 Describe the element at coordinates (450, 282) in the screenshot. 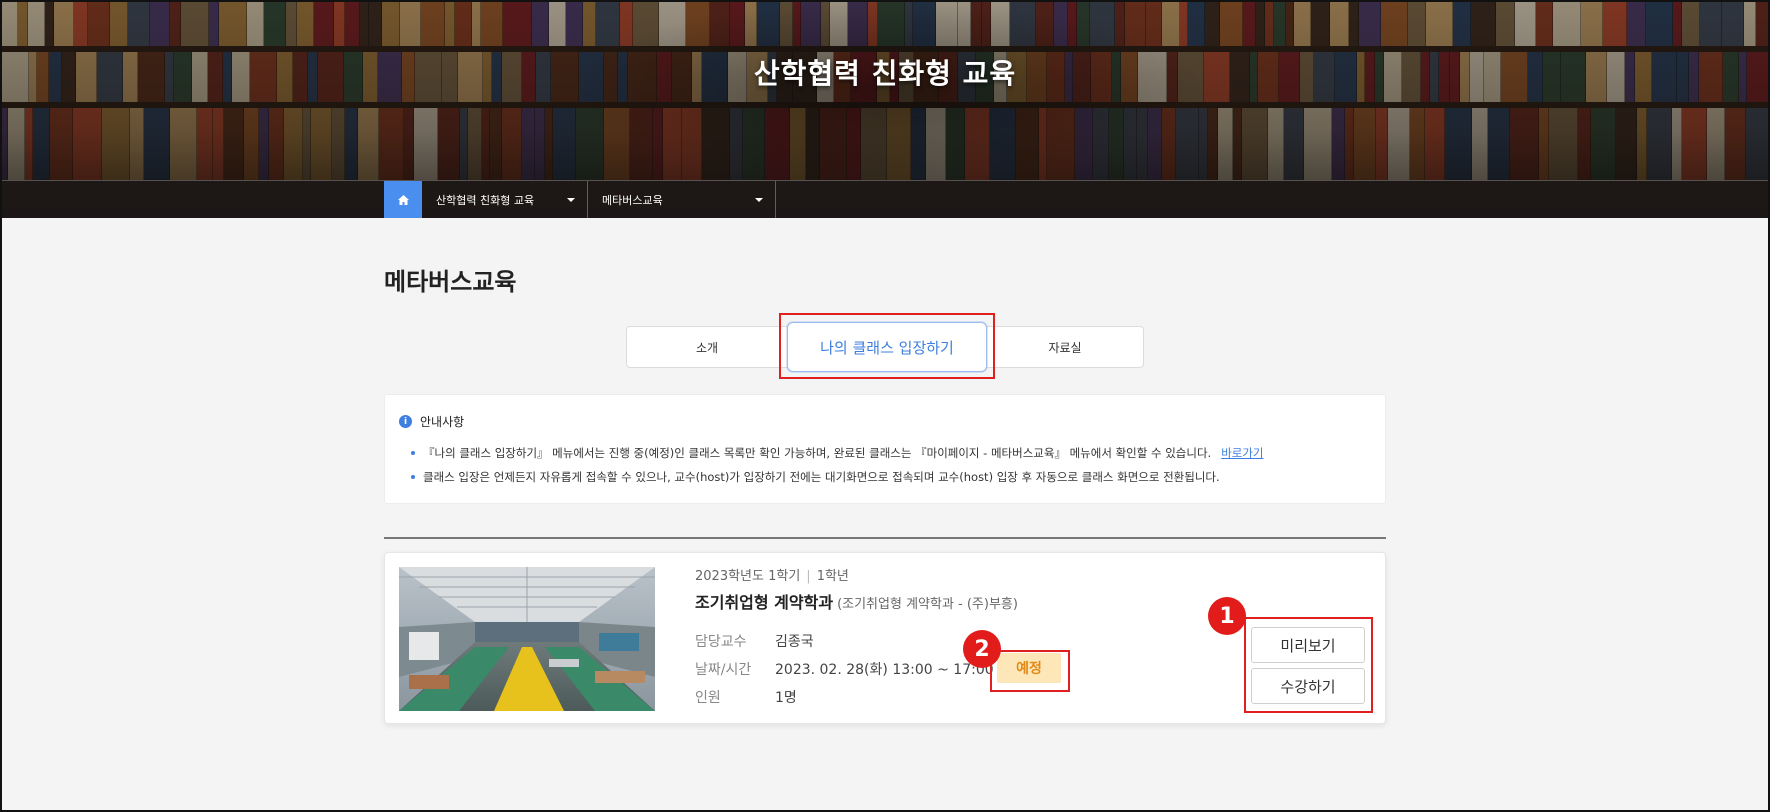

I see `page-title: 메타버스교육` at that location.